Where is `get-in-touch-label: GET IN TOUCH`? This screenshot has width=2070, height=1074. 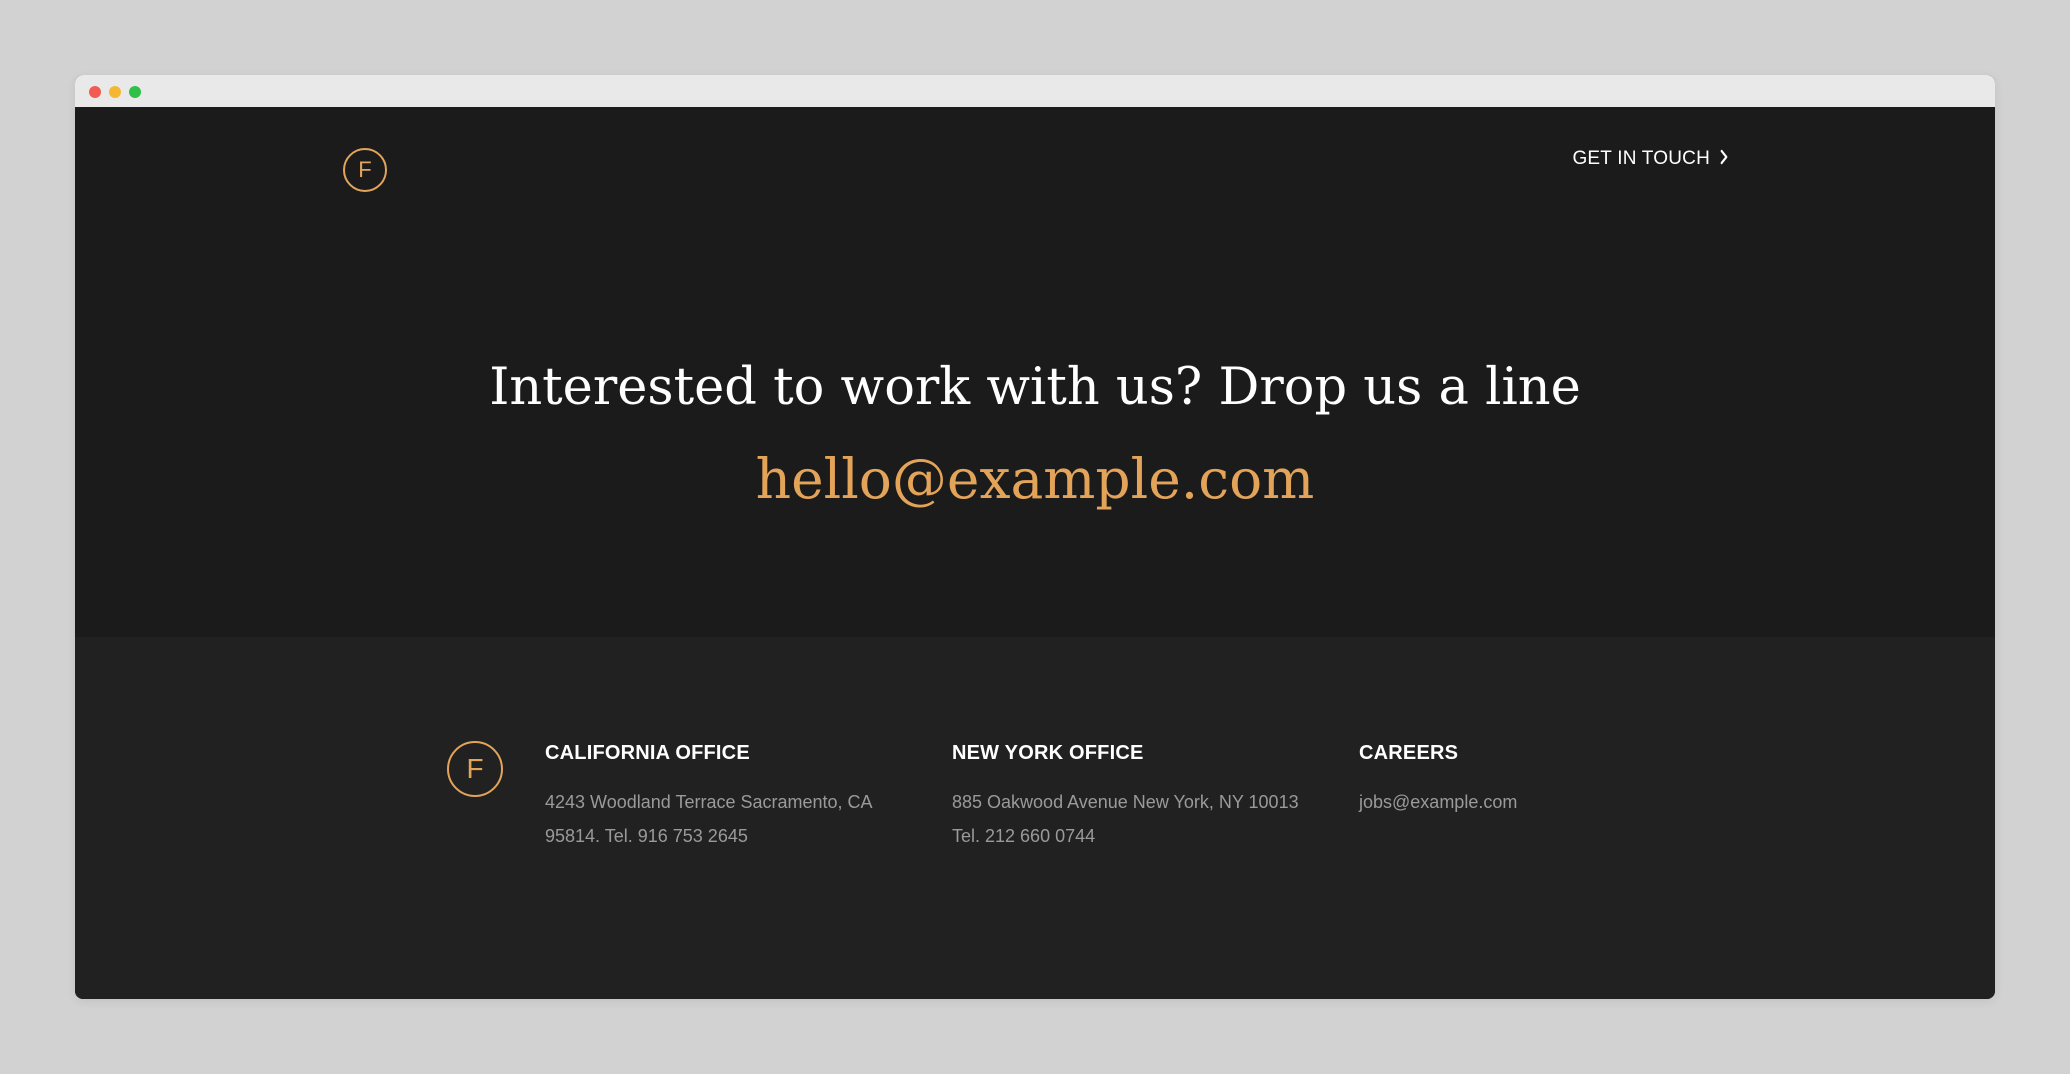
get-in-touch-label: GET IN TOUCH is located at coordinates (1641, 158).